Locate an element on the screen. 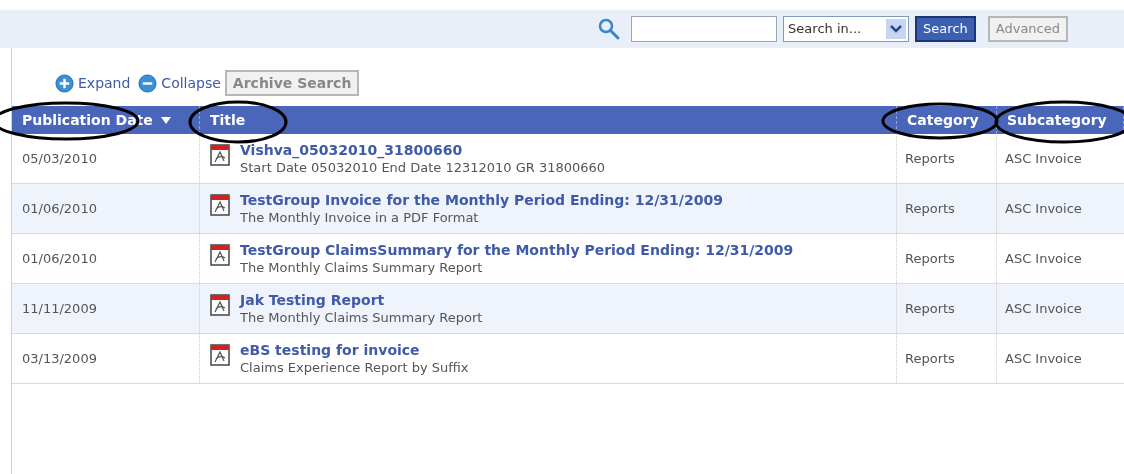 Image resolution: width=1124 pixels, height=474 pixels. column-header: Category is located at coordinates (943, 120).